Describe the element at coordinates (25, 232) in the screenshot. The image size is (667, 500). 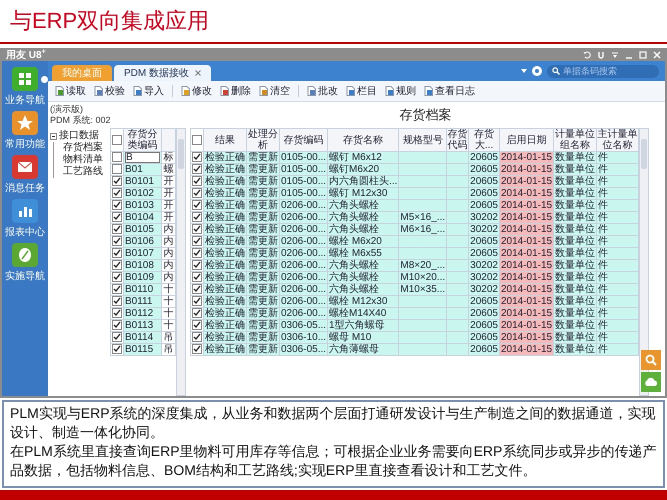
I see `sidebar-item: 报表中心` at that location.